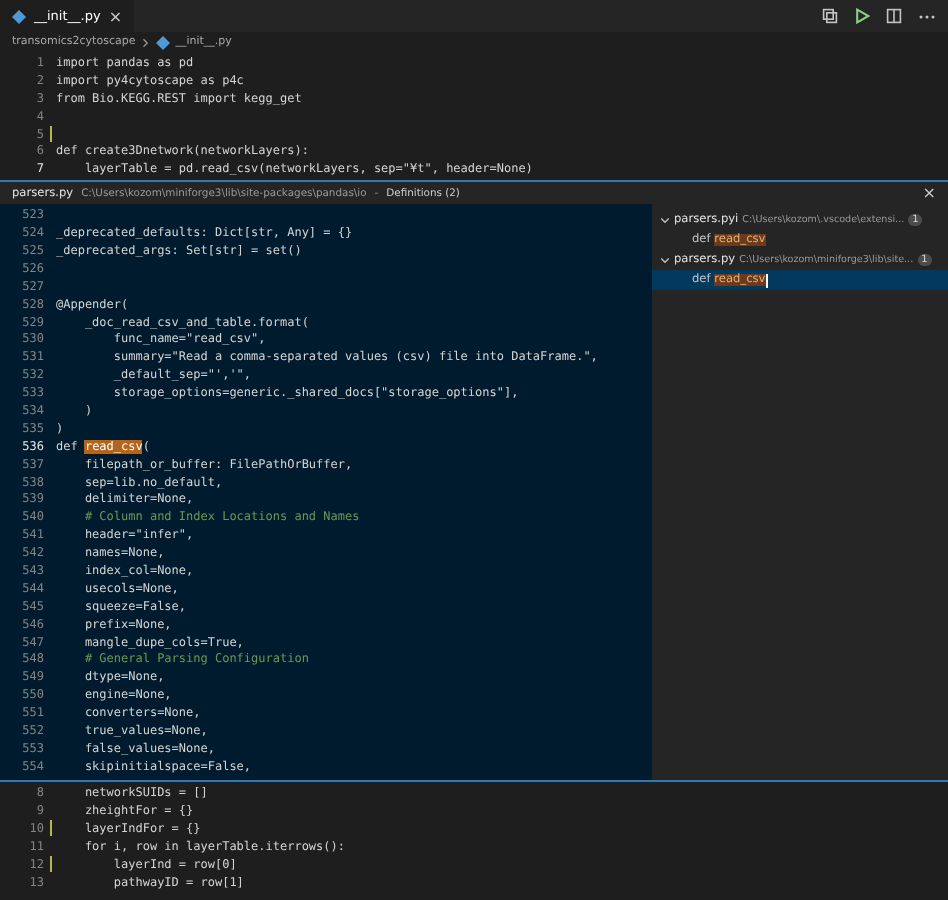 The height and width of the screenshot is (900, 948). Describe the element at coordinates (830, 16) in the screenshot. I see `compare-icon` at that location.